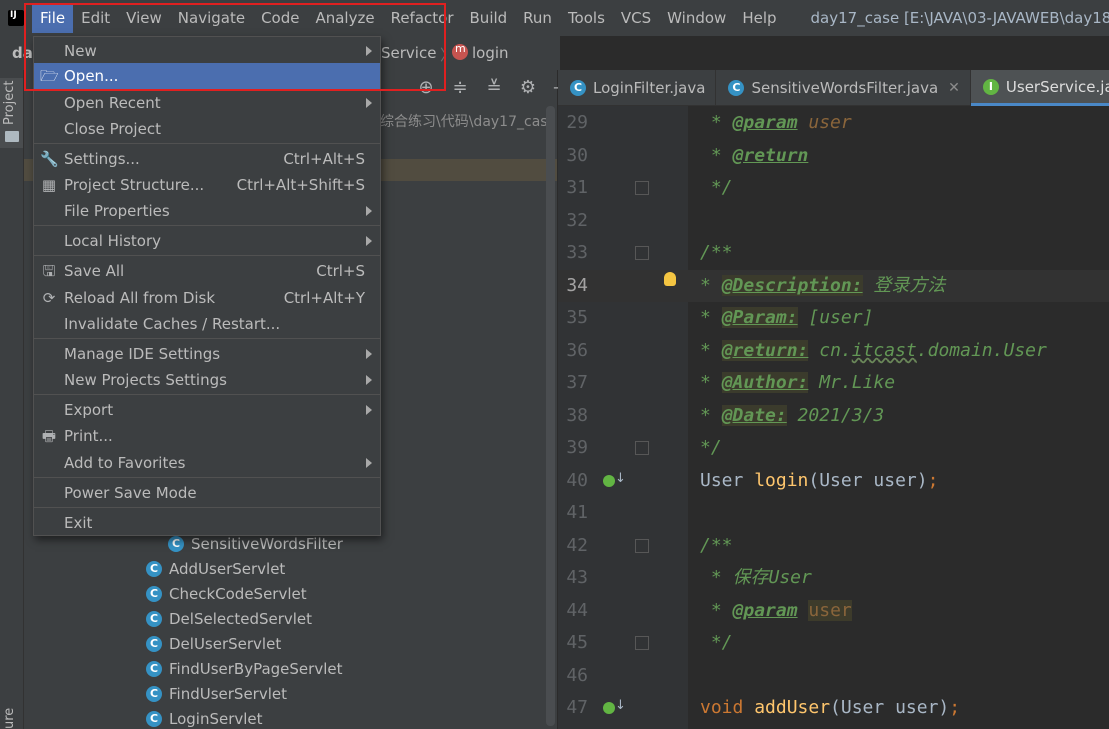 The image size is (1109, 729). I want to click on tab-label: LoginFilter.java, so click(649, 88).